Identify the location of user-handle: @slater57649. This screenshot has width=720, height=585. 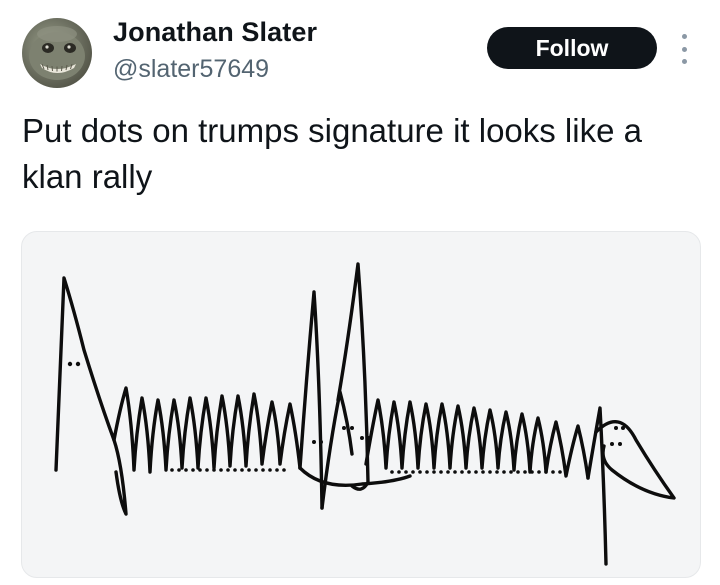
(191, 69).